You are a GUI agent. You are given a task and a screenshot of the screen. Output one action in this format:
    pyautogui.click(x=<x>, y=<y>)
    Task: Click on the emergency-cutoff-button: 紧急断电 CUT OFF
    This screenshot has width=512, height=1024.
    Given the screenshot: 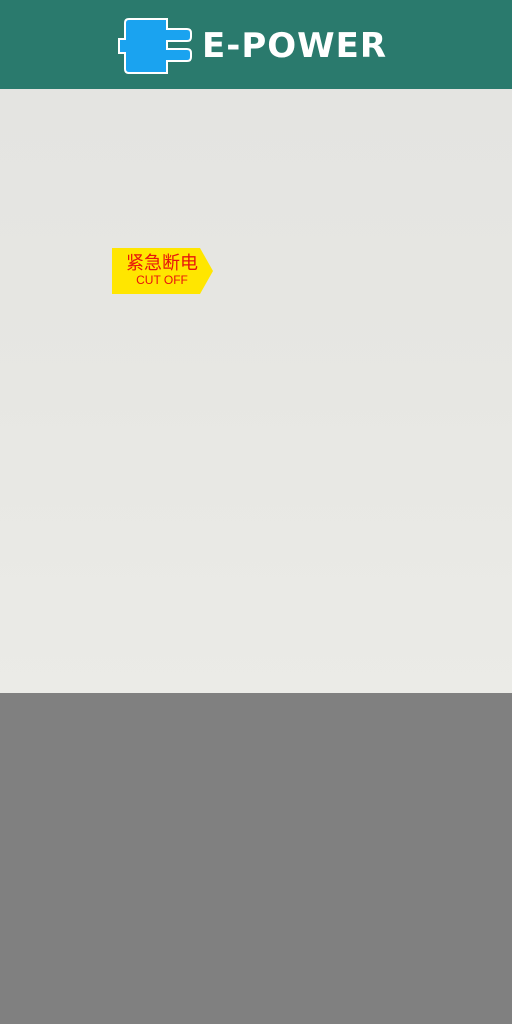 What is the action you would take?
    pyautogui.click(x=162, y=271)
    